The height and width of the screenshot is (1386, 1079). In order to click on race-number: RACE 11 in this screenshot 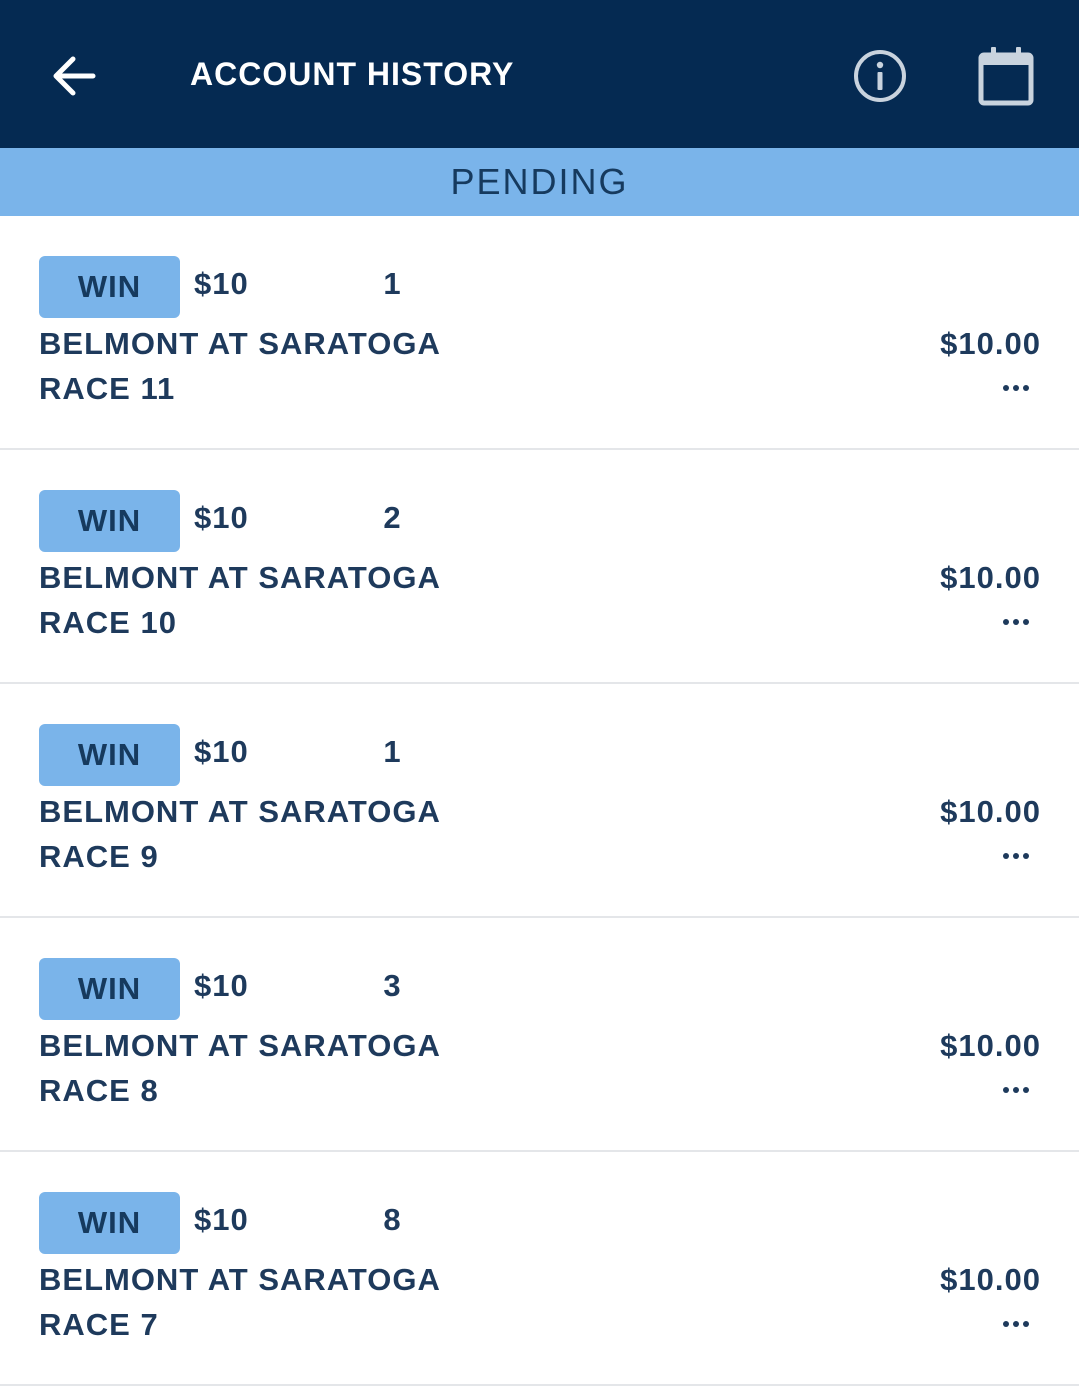, I will do `click(107, 388)`.